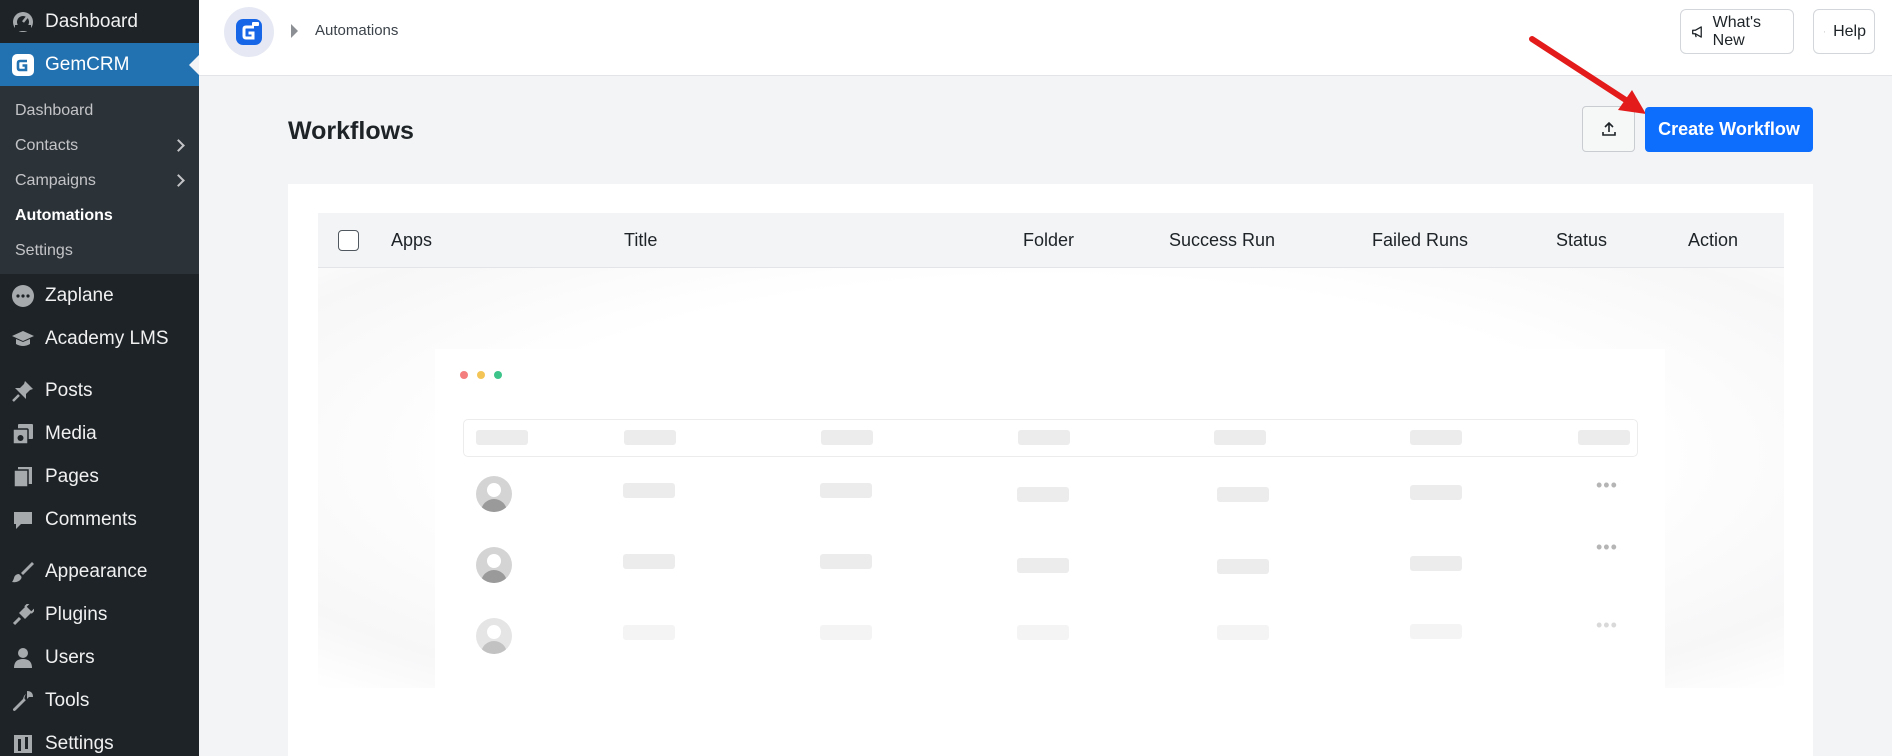 Image resolution: width=1892 pixels, height=756 pixels. What do you see at coordinates (22, 21) in the screenshot?
I see `dashboard-gauge-icon` at bounding box center [22, 21].